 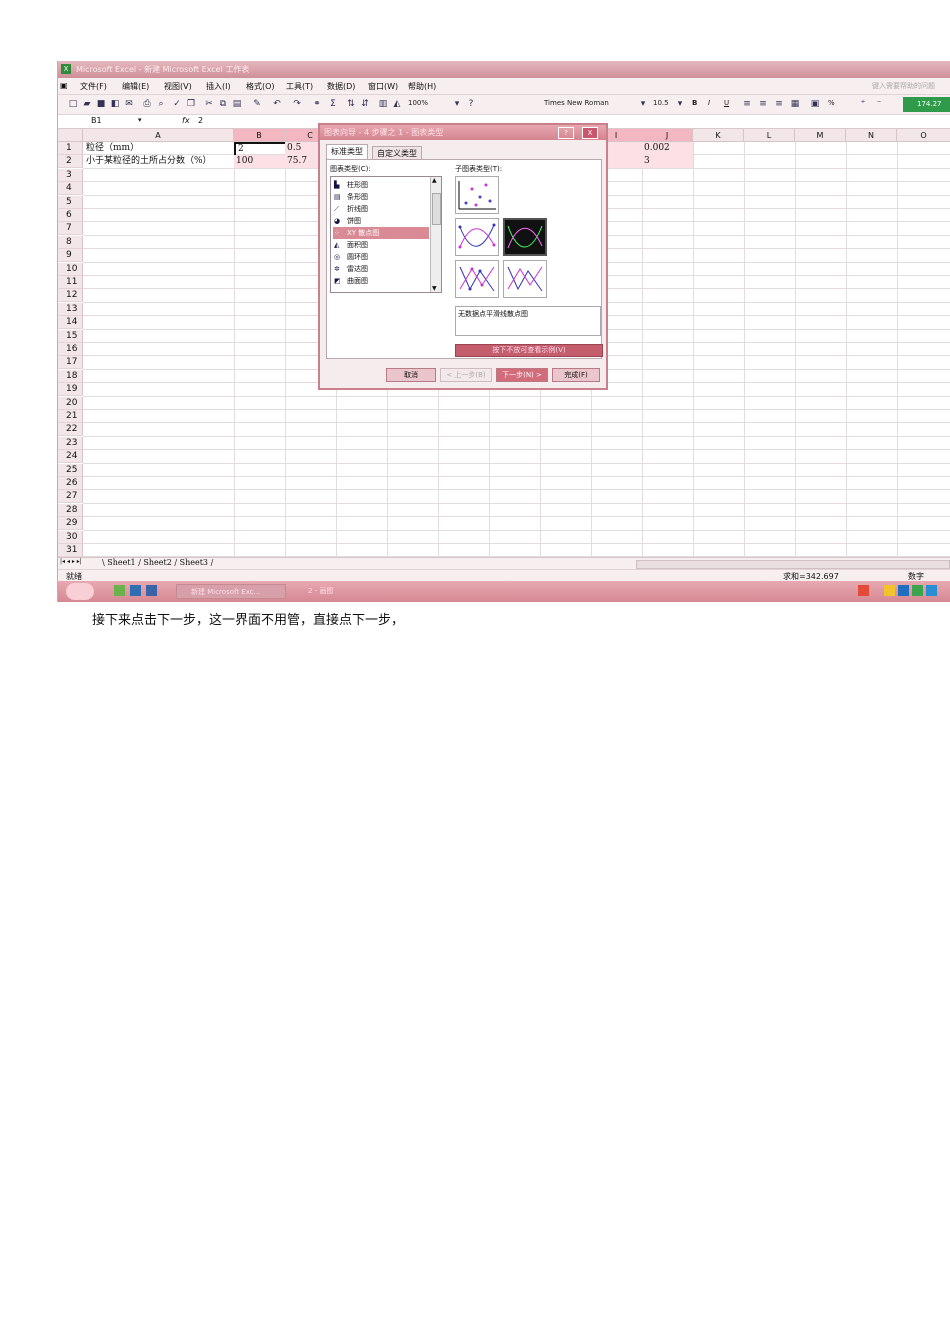 What do you see at coordinates (101, 104) in the screenshot?
I see `save-icon: ■` at bounding box center [101, 104].